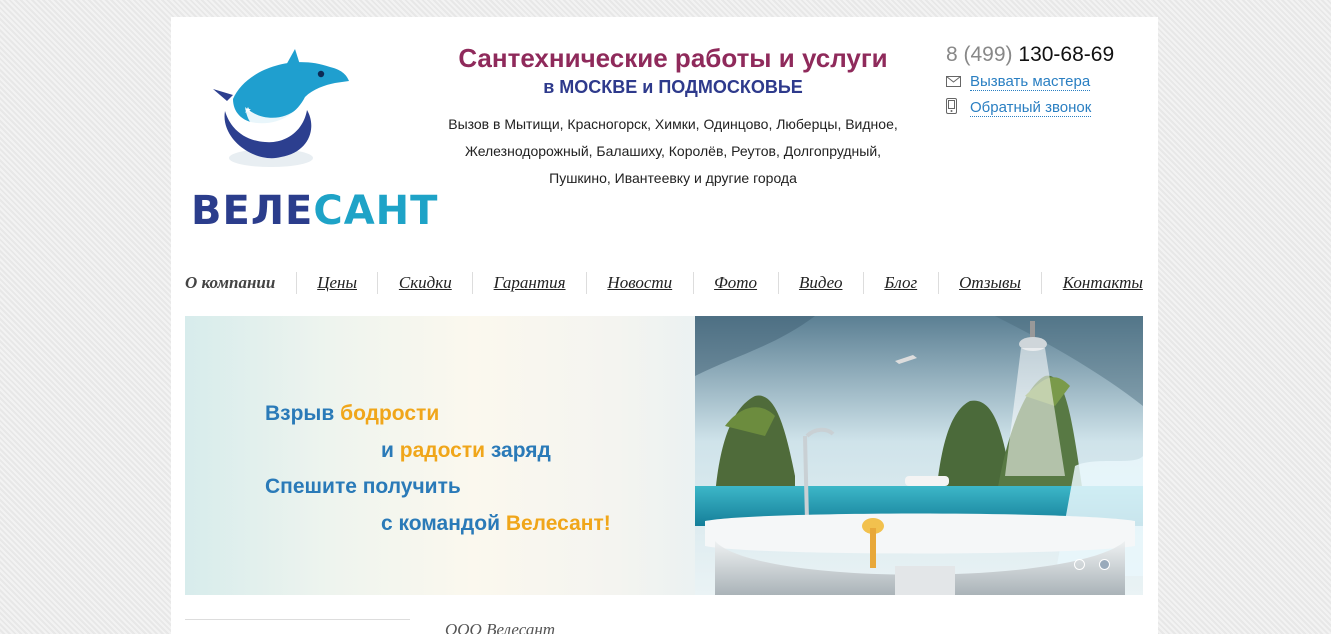 The width and height of the screenshot is (1331, 634). What do you see at coordinates (979, 54) in the screenshot?
I see `phone-code: 8 (499)` at bounding box center [979, 54].